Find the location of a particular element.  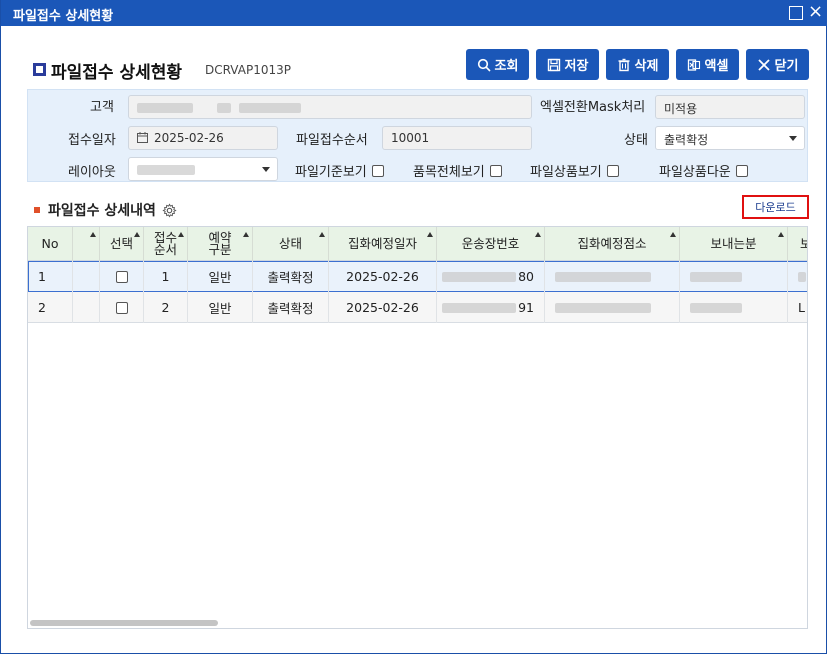

close-window-icon: × is located at coordinates (816, 12).